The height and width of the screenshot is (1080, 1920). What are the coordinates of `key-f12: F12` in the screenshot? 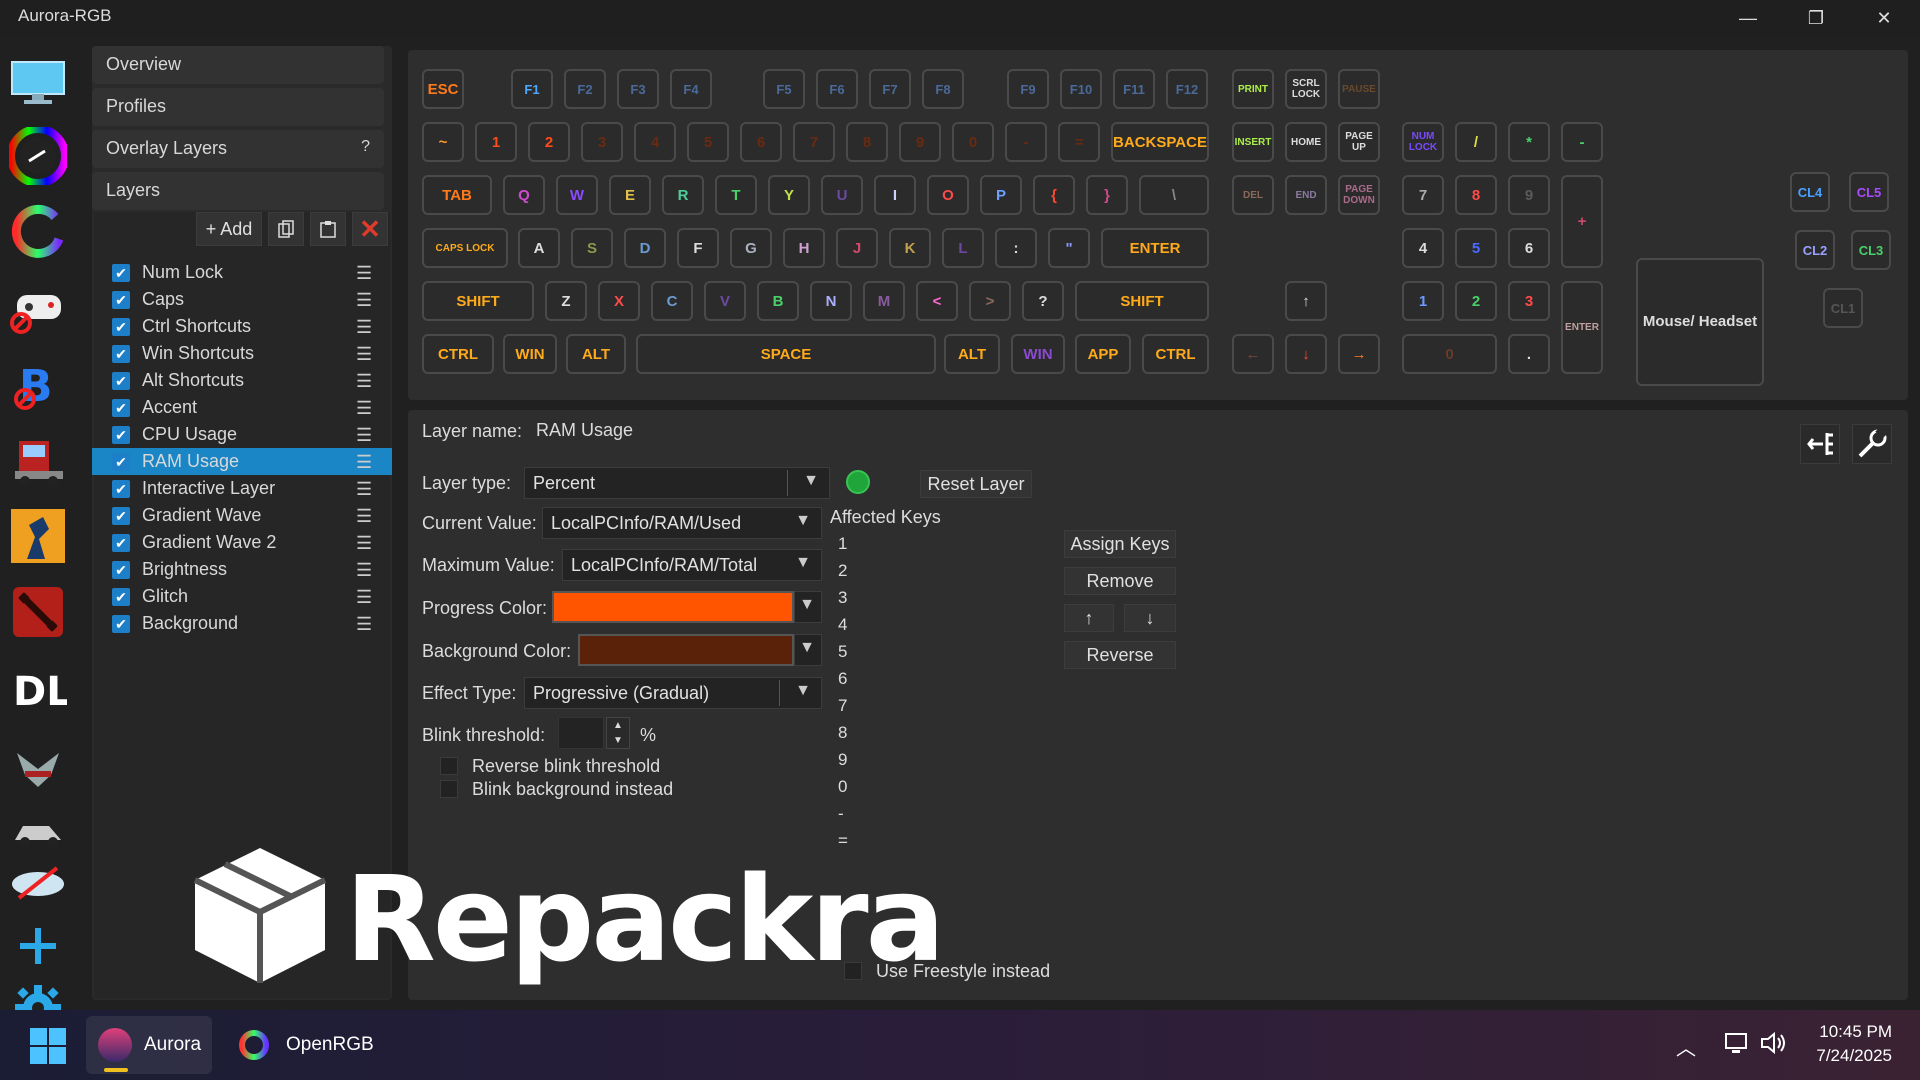 It's located at (1187, 89).